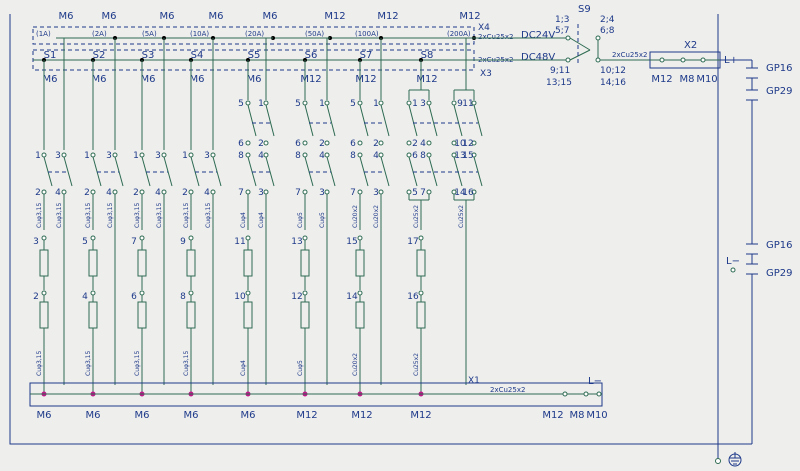 This screenshot has height=471, width=800. I want to click on terminal-number: 8, so click(423, 156).